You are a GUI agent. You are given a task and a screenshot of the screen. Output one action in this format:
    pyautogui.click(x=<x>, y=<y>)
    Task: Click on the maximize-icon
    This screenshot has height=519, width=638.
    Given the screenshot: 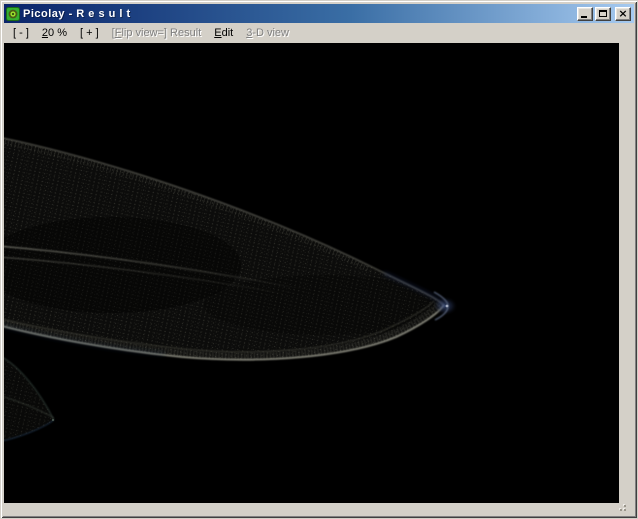 What is the action you would take?
    pyautogui.click(x=603, y=13)
    